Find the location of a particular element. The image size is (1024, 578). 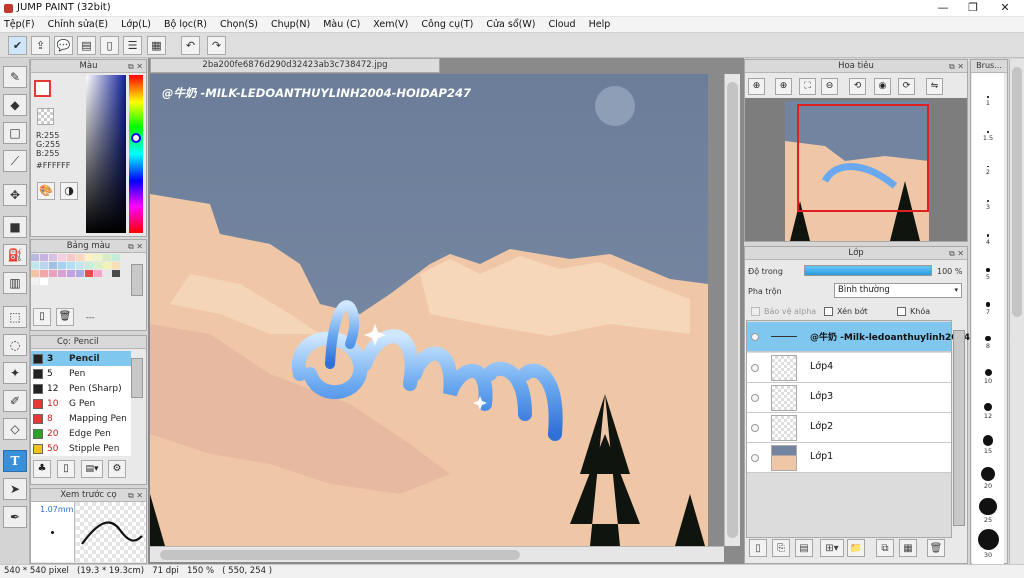

operation-tool-icon: ➤ is located at coordinates (15, 489).